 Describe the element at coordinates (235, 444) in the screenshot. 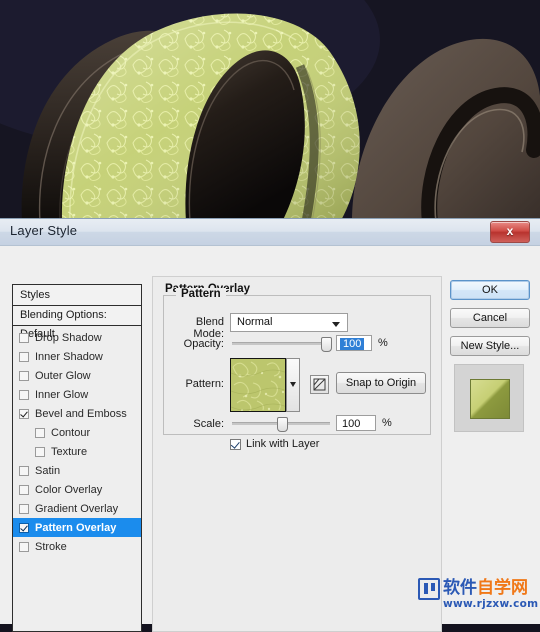

I see `link-with-layer-checkbox` at that location.